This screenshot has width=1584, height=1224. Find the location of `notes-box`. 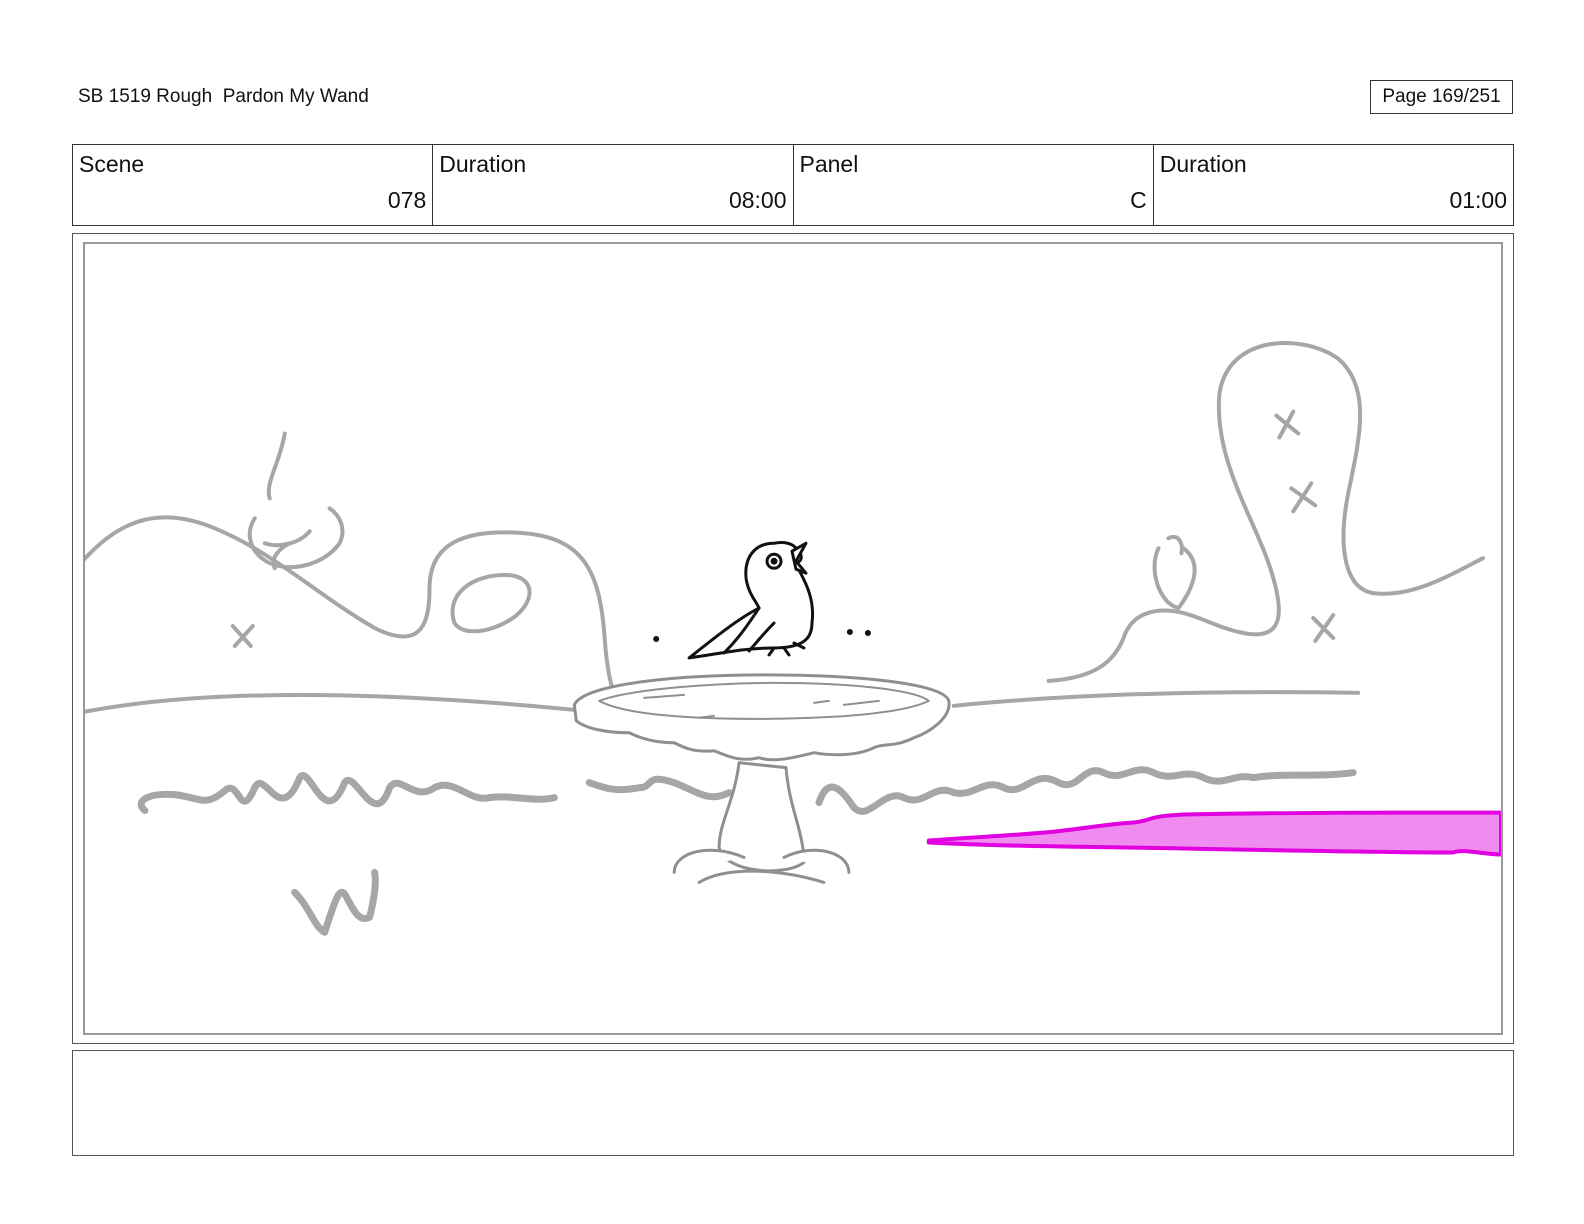

notes-box is located at coordinates (793, 1103).